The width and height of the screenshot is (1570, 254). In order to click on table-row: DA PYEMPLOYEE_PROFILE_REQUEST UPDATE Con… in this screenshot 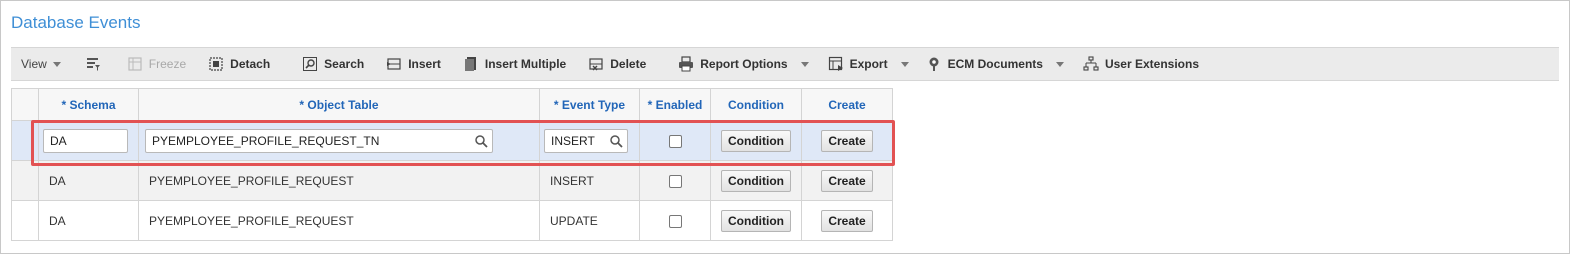, I will do `click(452, 220)`.